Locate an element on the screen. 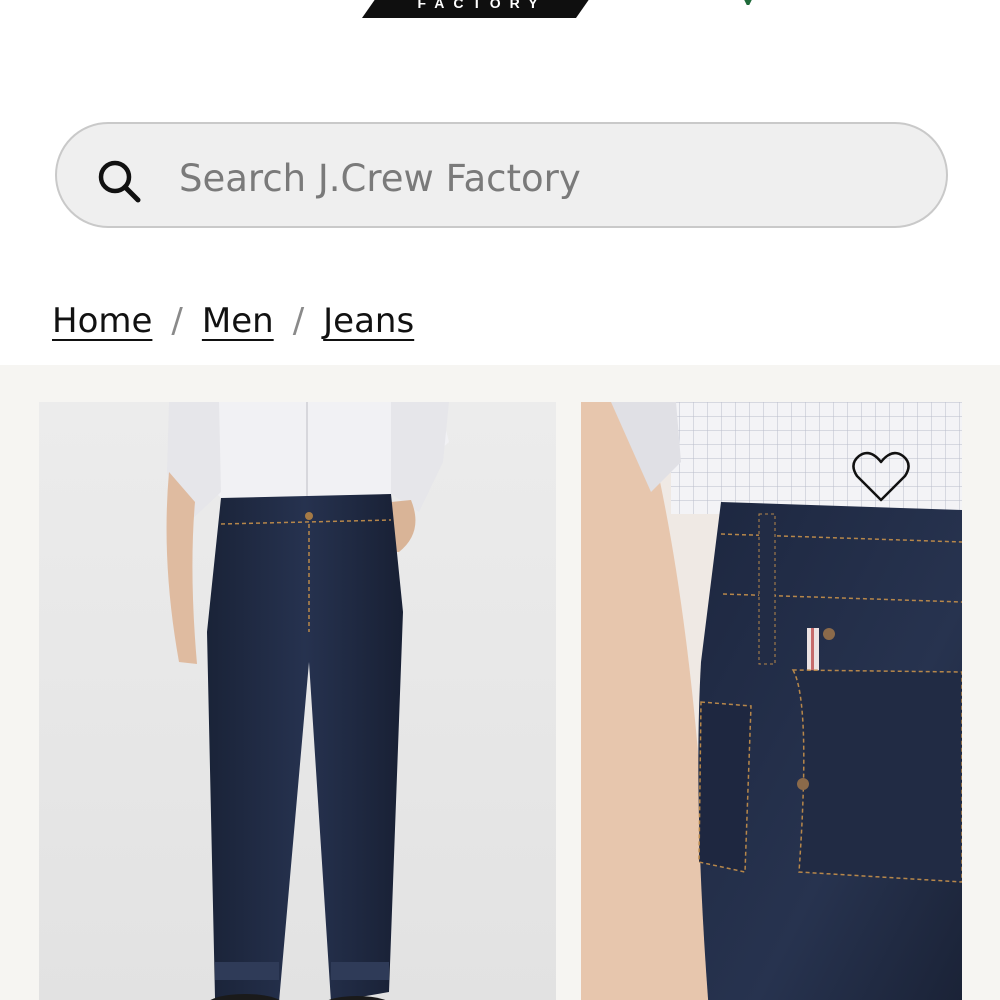 This screenshot has width=1000, height=1000. search-icon is located at coordinates (119, 181).